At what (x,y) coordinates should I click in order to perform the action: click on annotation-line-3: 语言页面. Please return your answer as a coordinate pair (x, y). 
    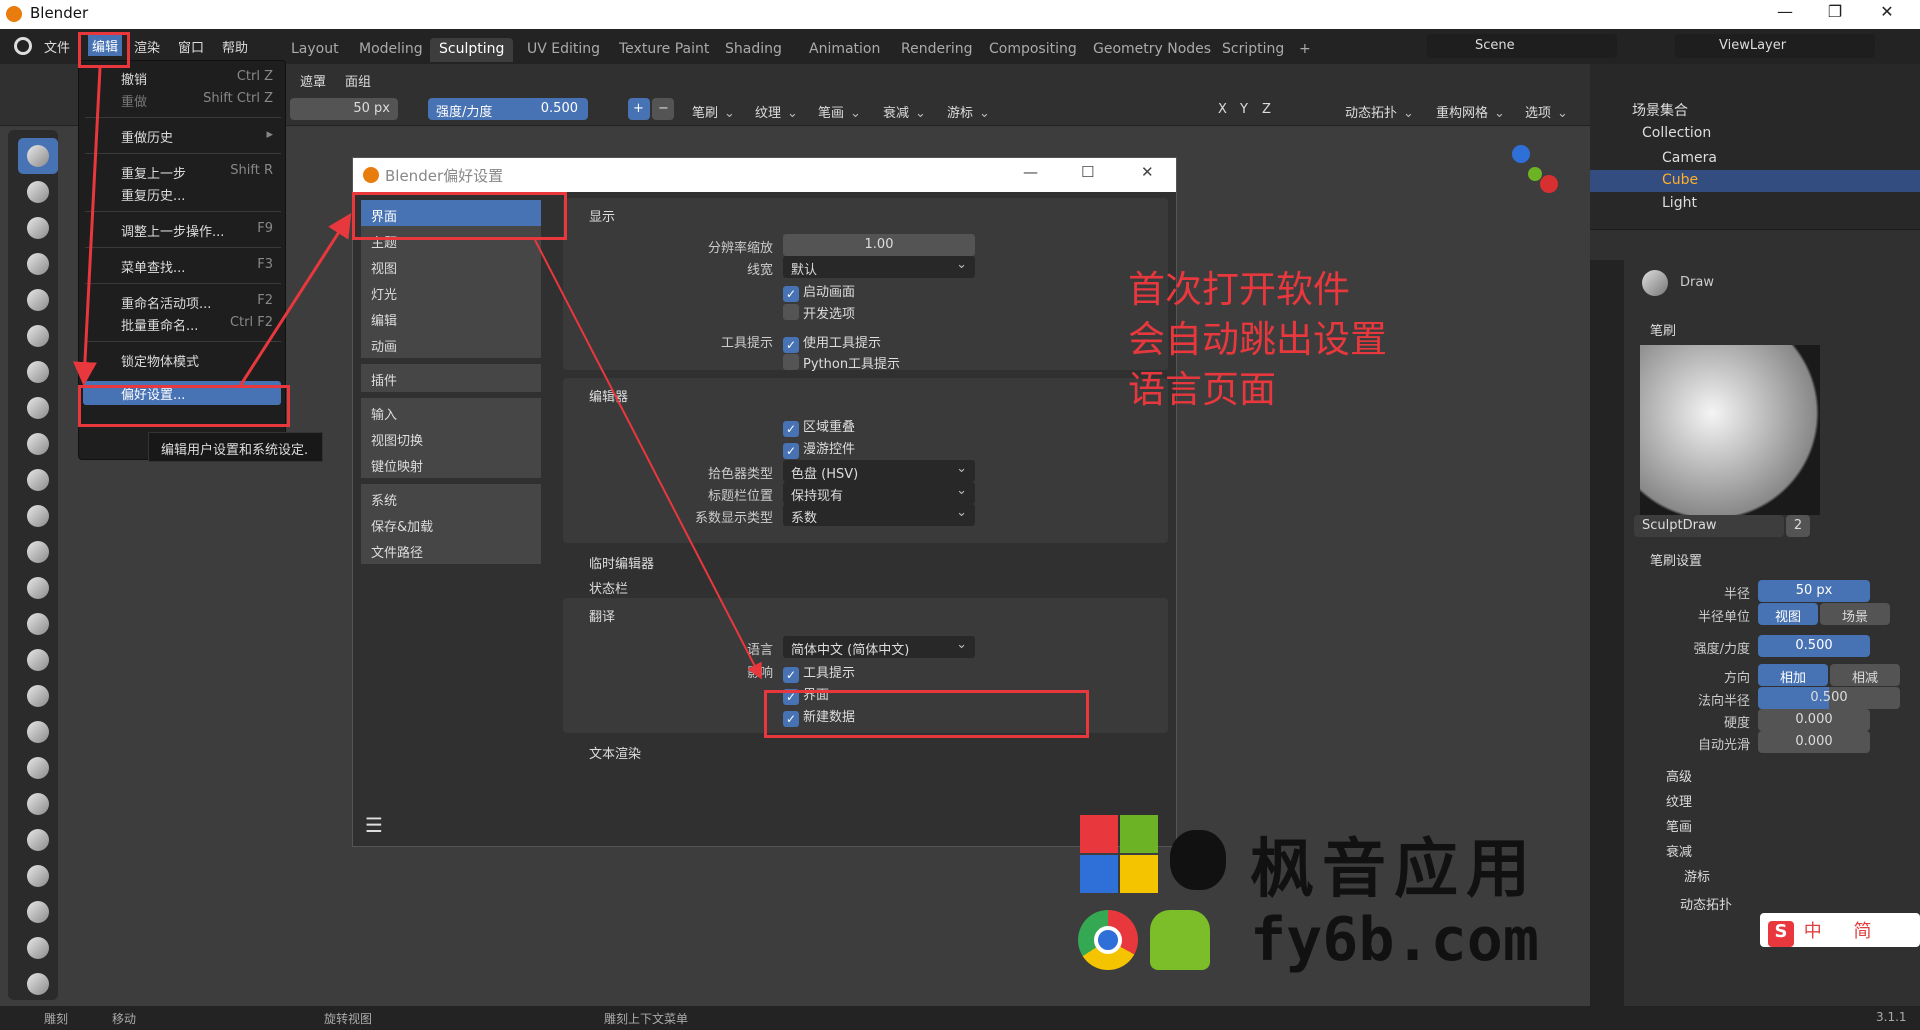
    Looking at the image, I should click on (1202, 389).